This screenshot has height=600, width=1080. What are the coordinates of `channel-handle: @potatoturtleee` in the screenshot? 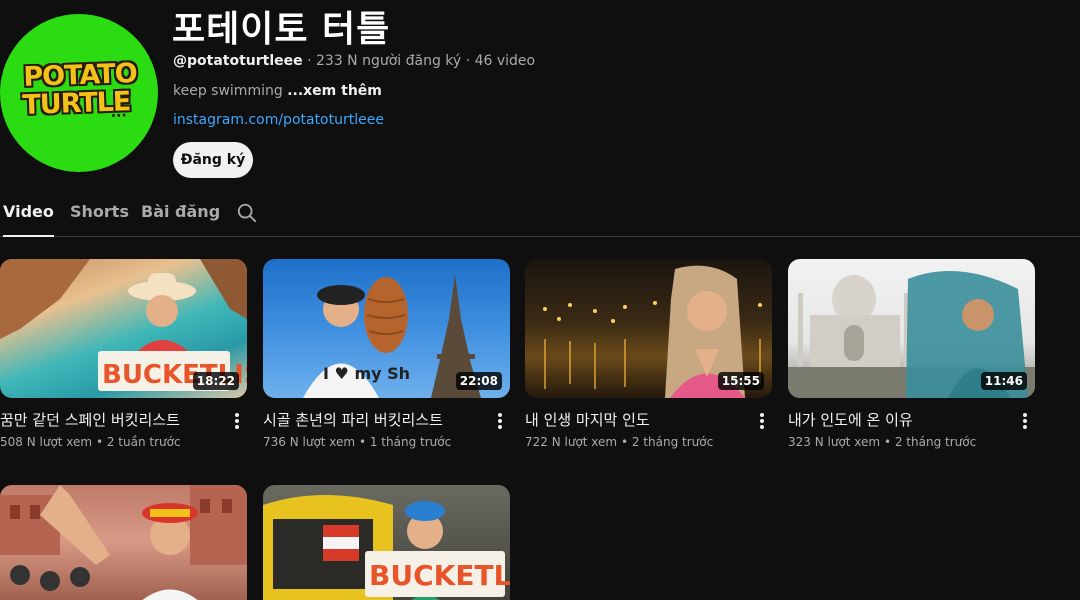 It's located at (238, 61).